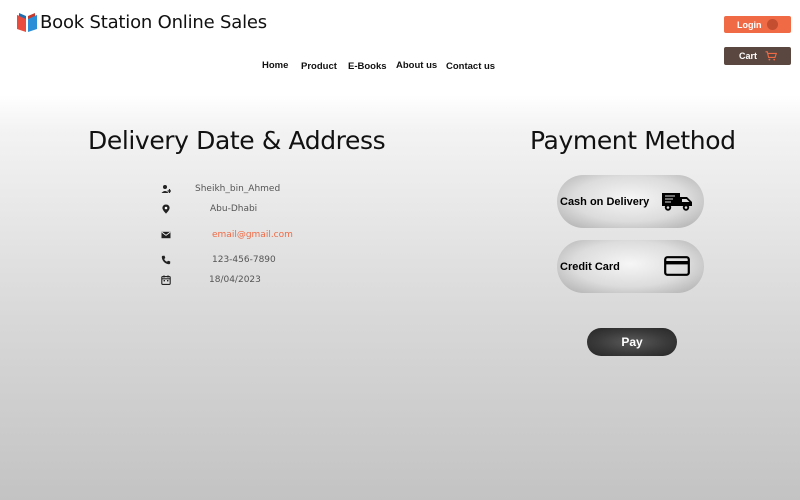 The image size is (800, 500). What do you see at coordinates (416, 65) in the screenshot?
I see `nav-about-us: About us` at bounding box center [416, 65].